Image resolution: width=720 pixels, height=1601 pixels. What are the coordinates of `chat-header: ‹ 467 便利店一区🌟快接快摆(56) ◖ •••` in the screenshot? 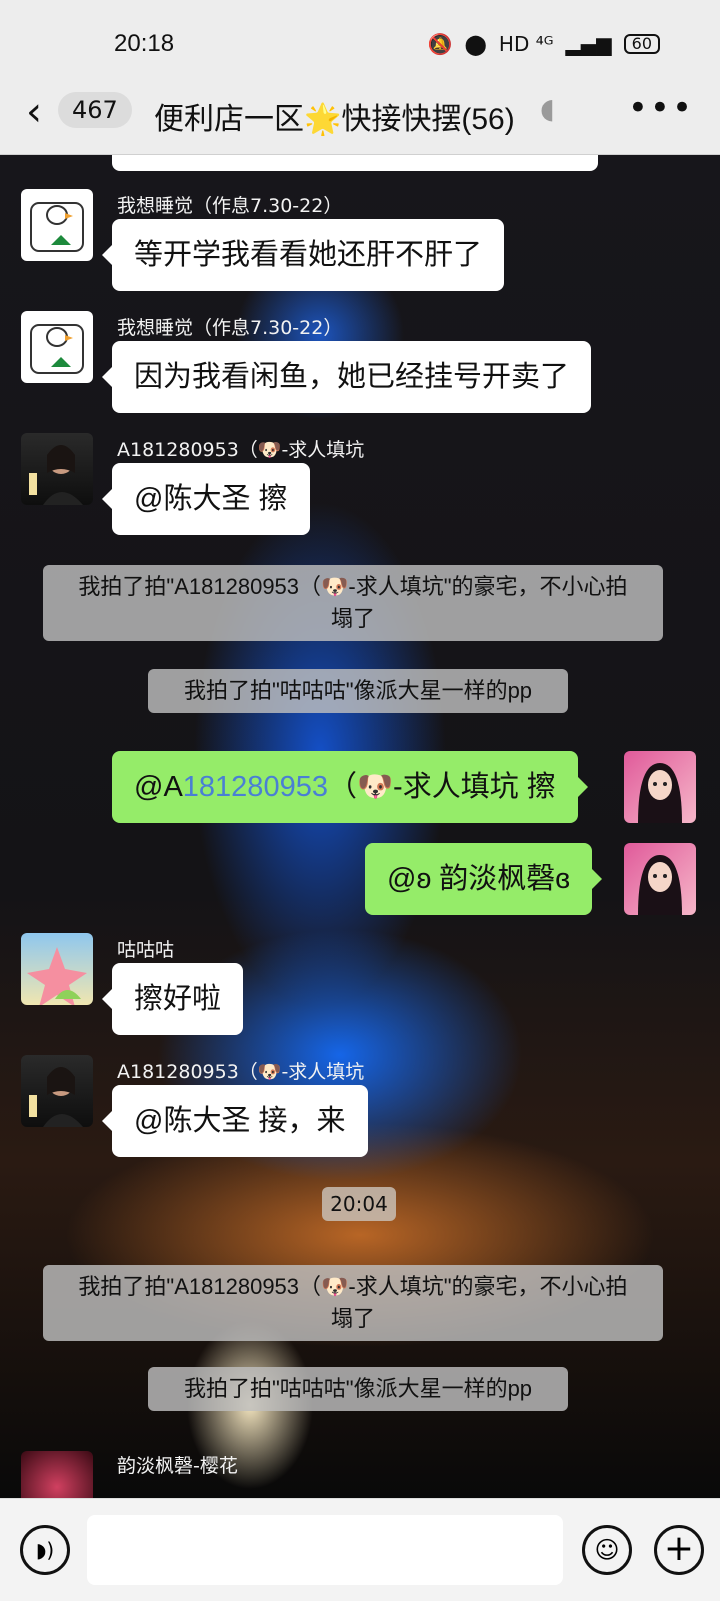 It's located at (360, 112).